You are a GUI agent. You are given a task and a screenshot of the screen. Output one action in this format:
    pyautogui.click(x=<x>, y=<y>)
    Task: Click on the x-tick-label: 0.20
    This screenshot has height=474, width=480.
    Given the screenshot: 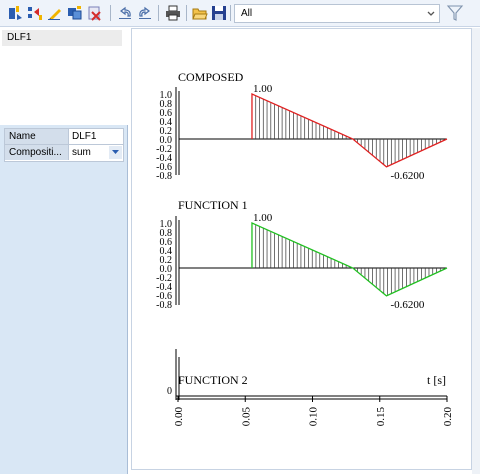 What is the action you would take?
    pyautogui.click(x=448, y=417)
    